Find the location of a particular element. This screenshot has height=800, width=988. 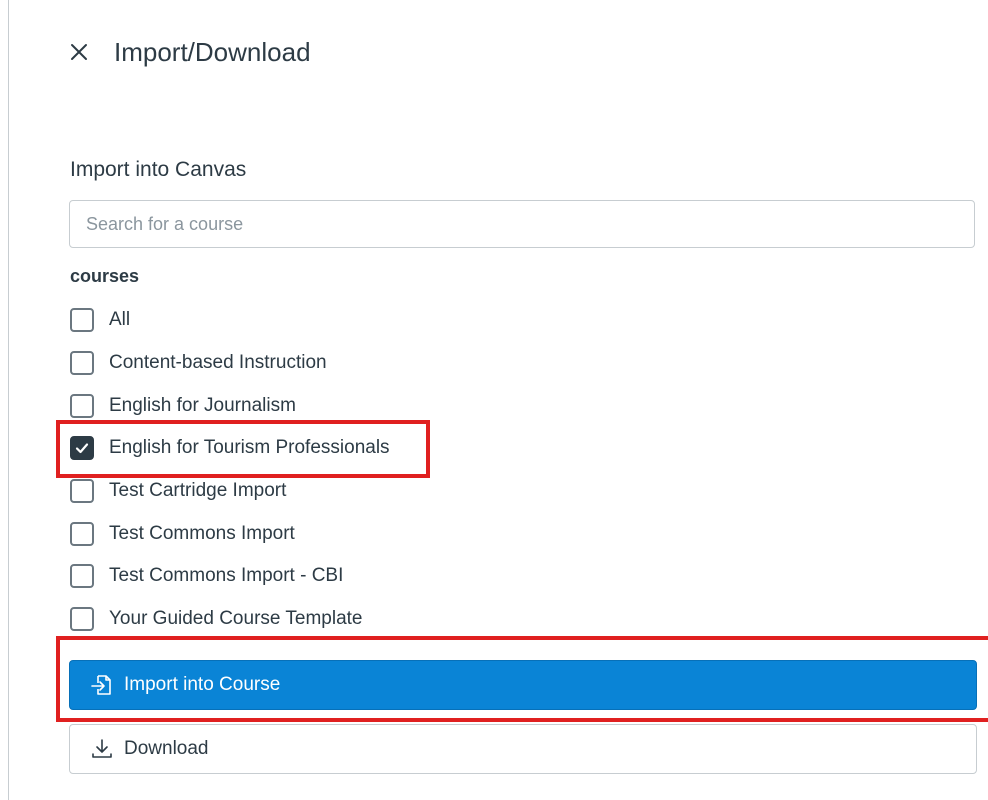

close-icon is located at coordinates (79, 52).